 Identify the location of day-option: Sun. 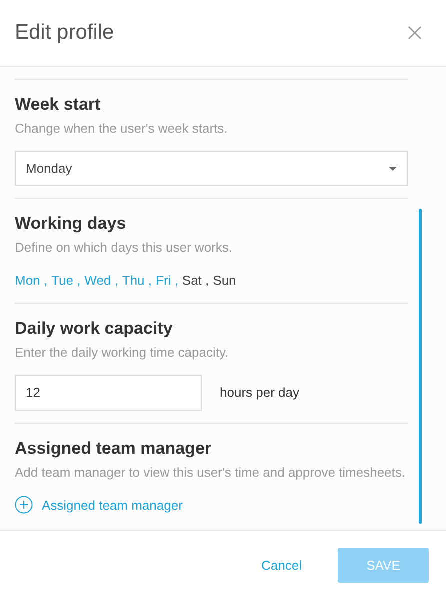
(224, 280).